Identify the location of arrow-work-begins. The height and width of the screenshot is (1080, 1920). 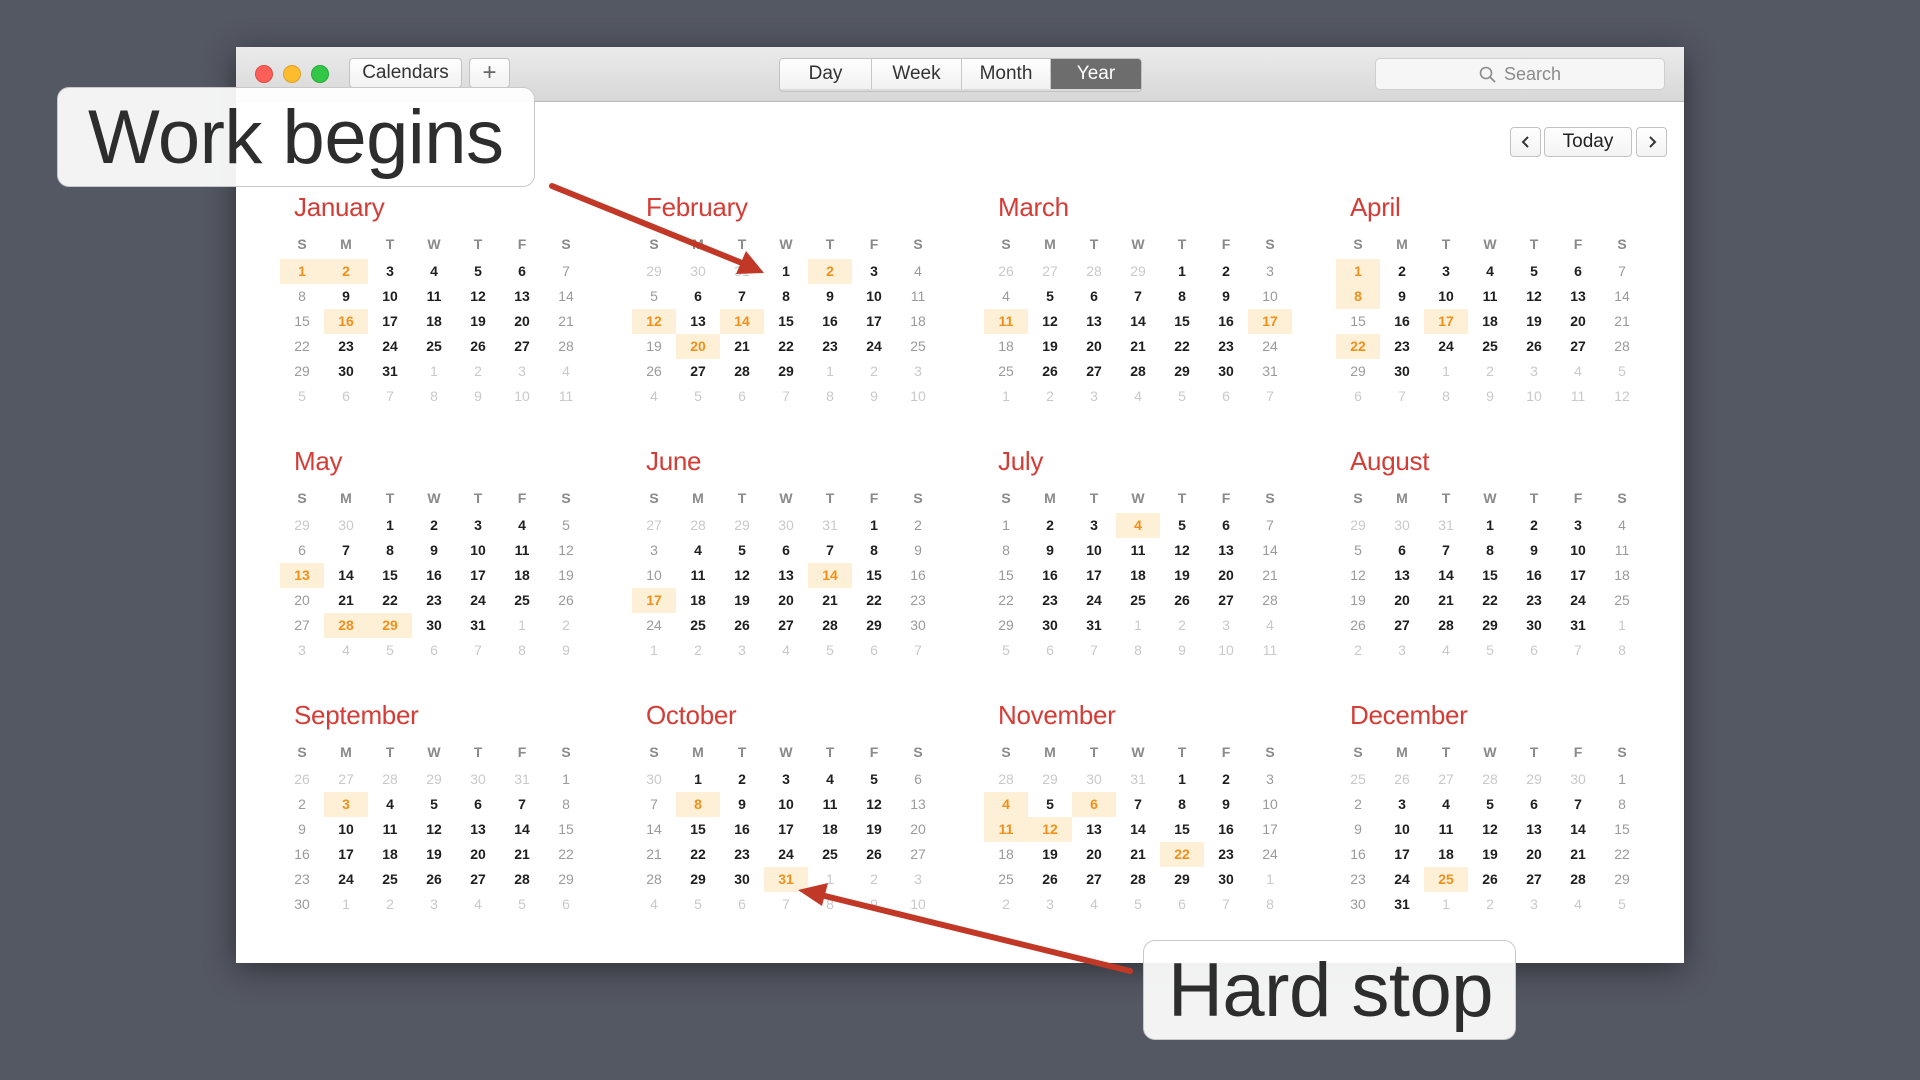
(647, 224).